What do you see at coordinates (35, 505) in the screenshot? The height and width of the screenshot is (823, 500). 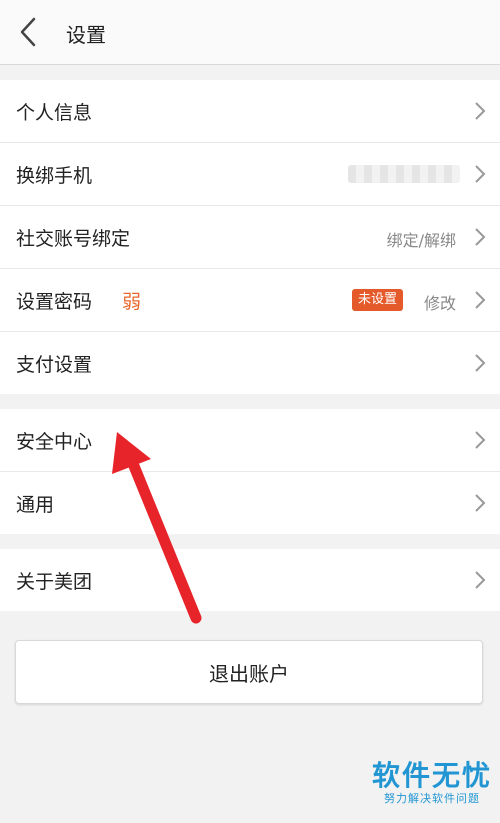 I see `row-label: 通用` at bounding box center [35, 505].